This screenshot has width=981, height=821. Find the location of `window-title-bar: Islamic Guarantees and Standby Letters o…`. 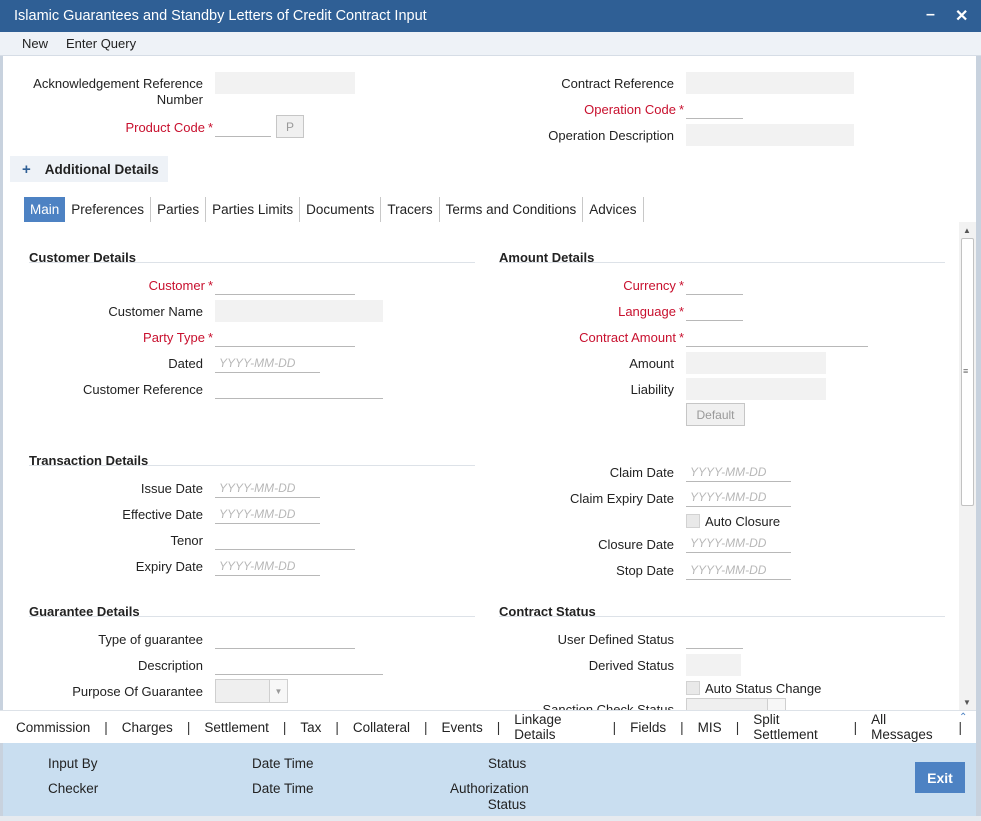

window-title-bar: Islamic Guarantees and Standby Letters o… is located at coordinates (490, 16).